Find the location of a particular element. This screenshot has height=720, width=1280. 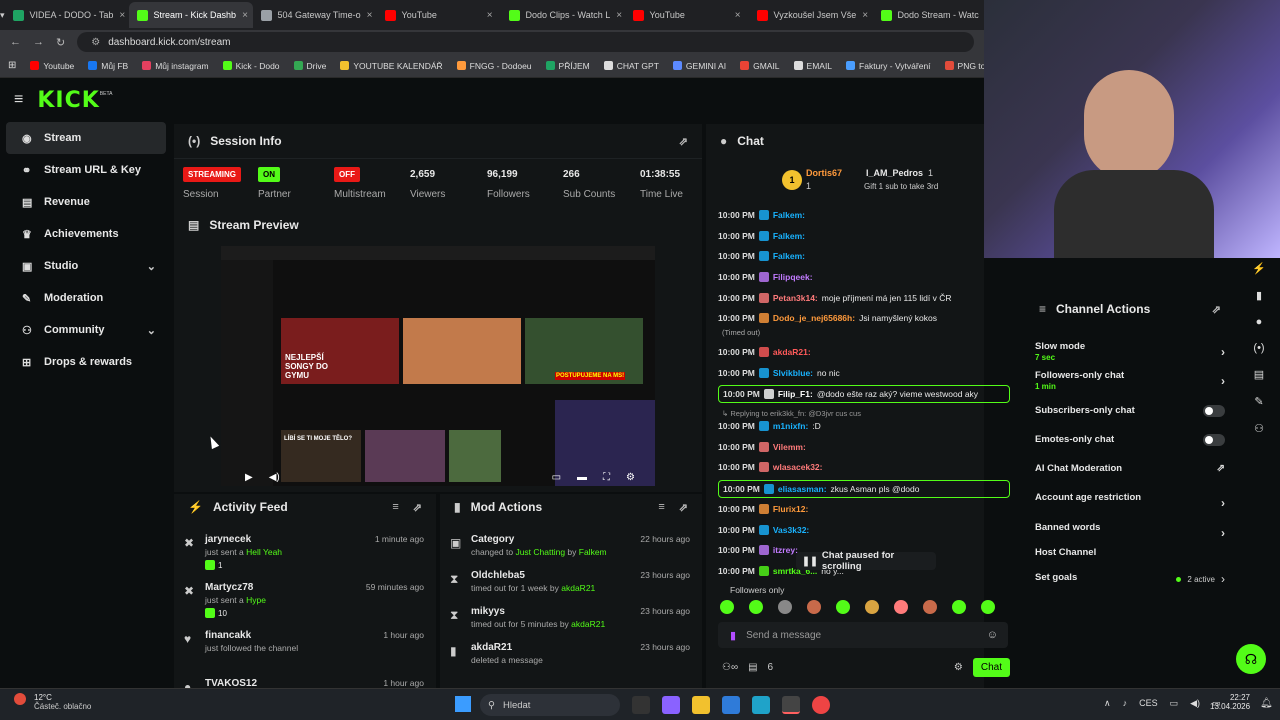

add-widget-icon: ⚇ is located at coordinates (1259, 428).